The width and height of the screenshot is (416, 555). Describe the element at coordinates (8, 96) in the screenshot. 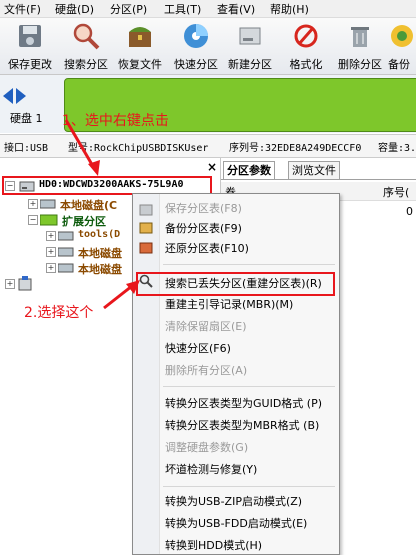

I see `prev-disk-arrow-icon` at that location.